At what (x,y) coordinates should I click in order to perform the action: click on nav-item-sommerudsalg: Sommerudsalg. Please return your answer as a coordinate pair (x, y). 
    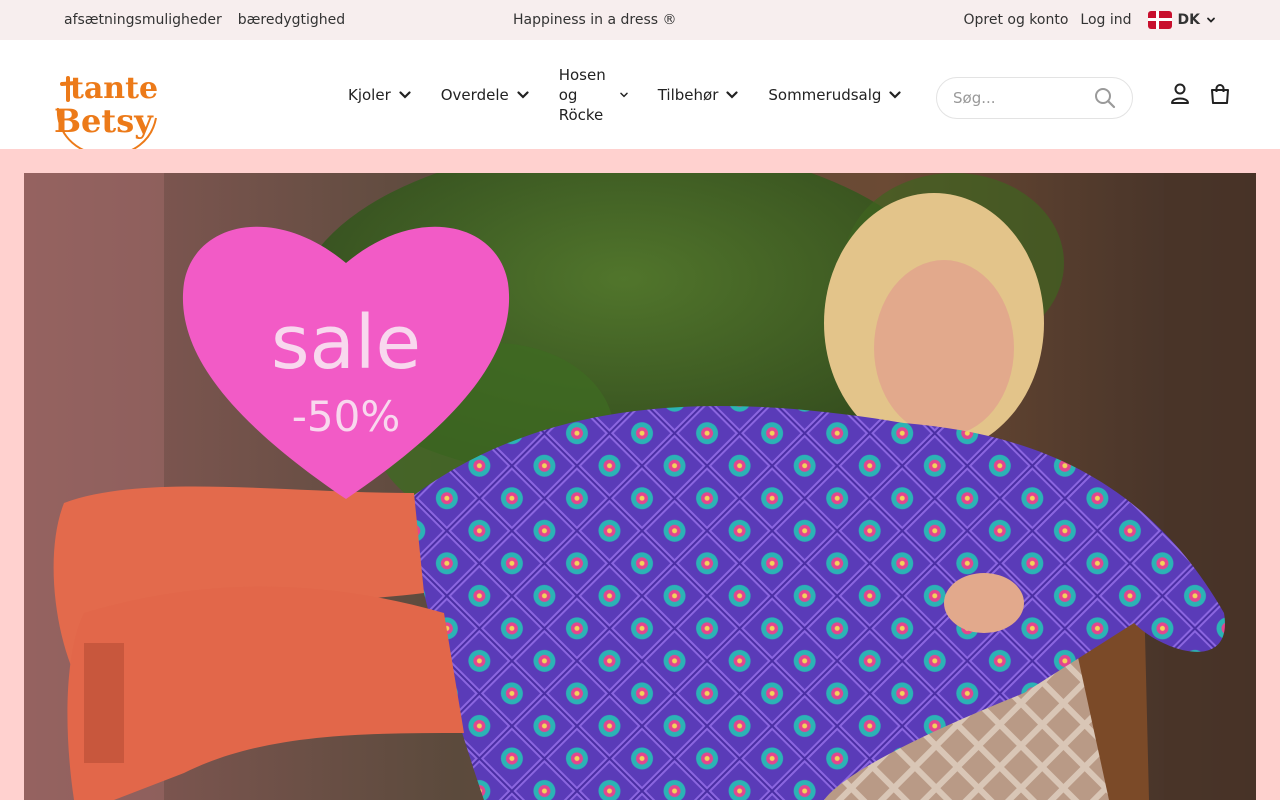
    Looking at the image, I should click on (835, 94).